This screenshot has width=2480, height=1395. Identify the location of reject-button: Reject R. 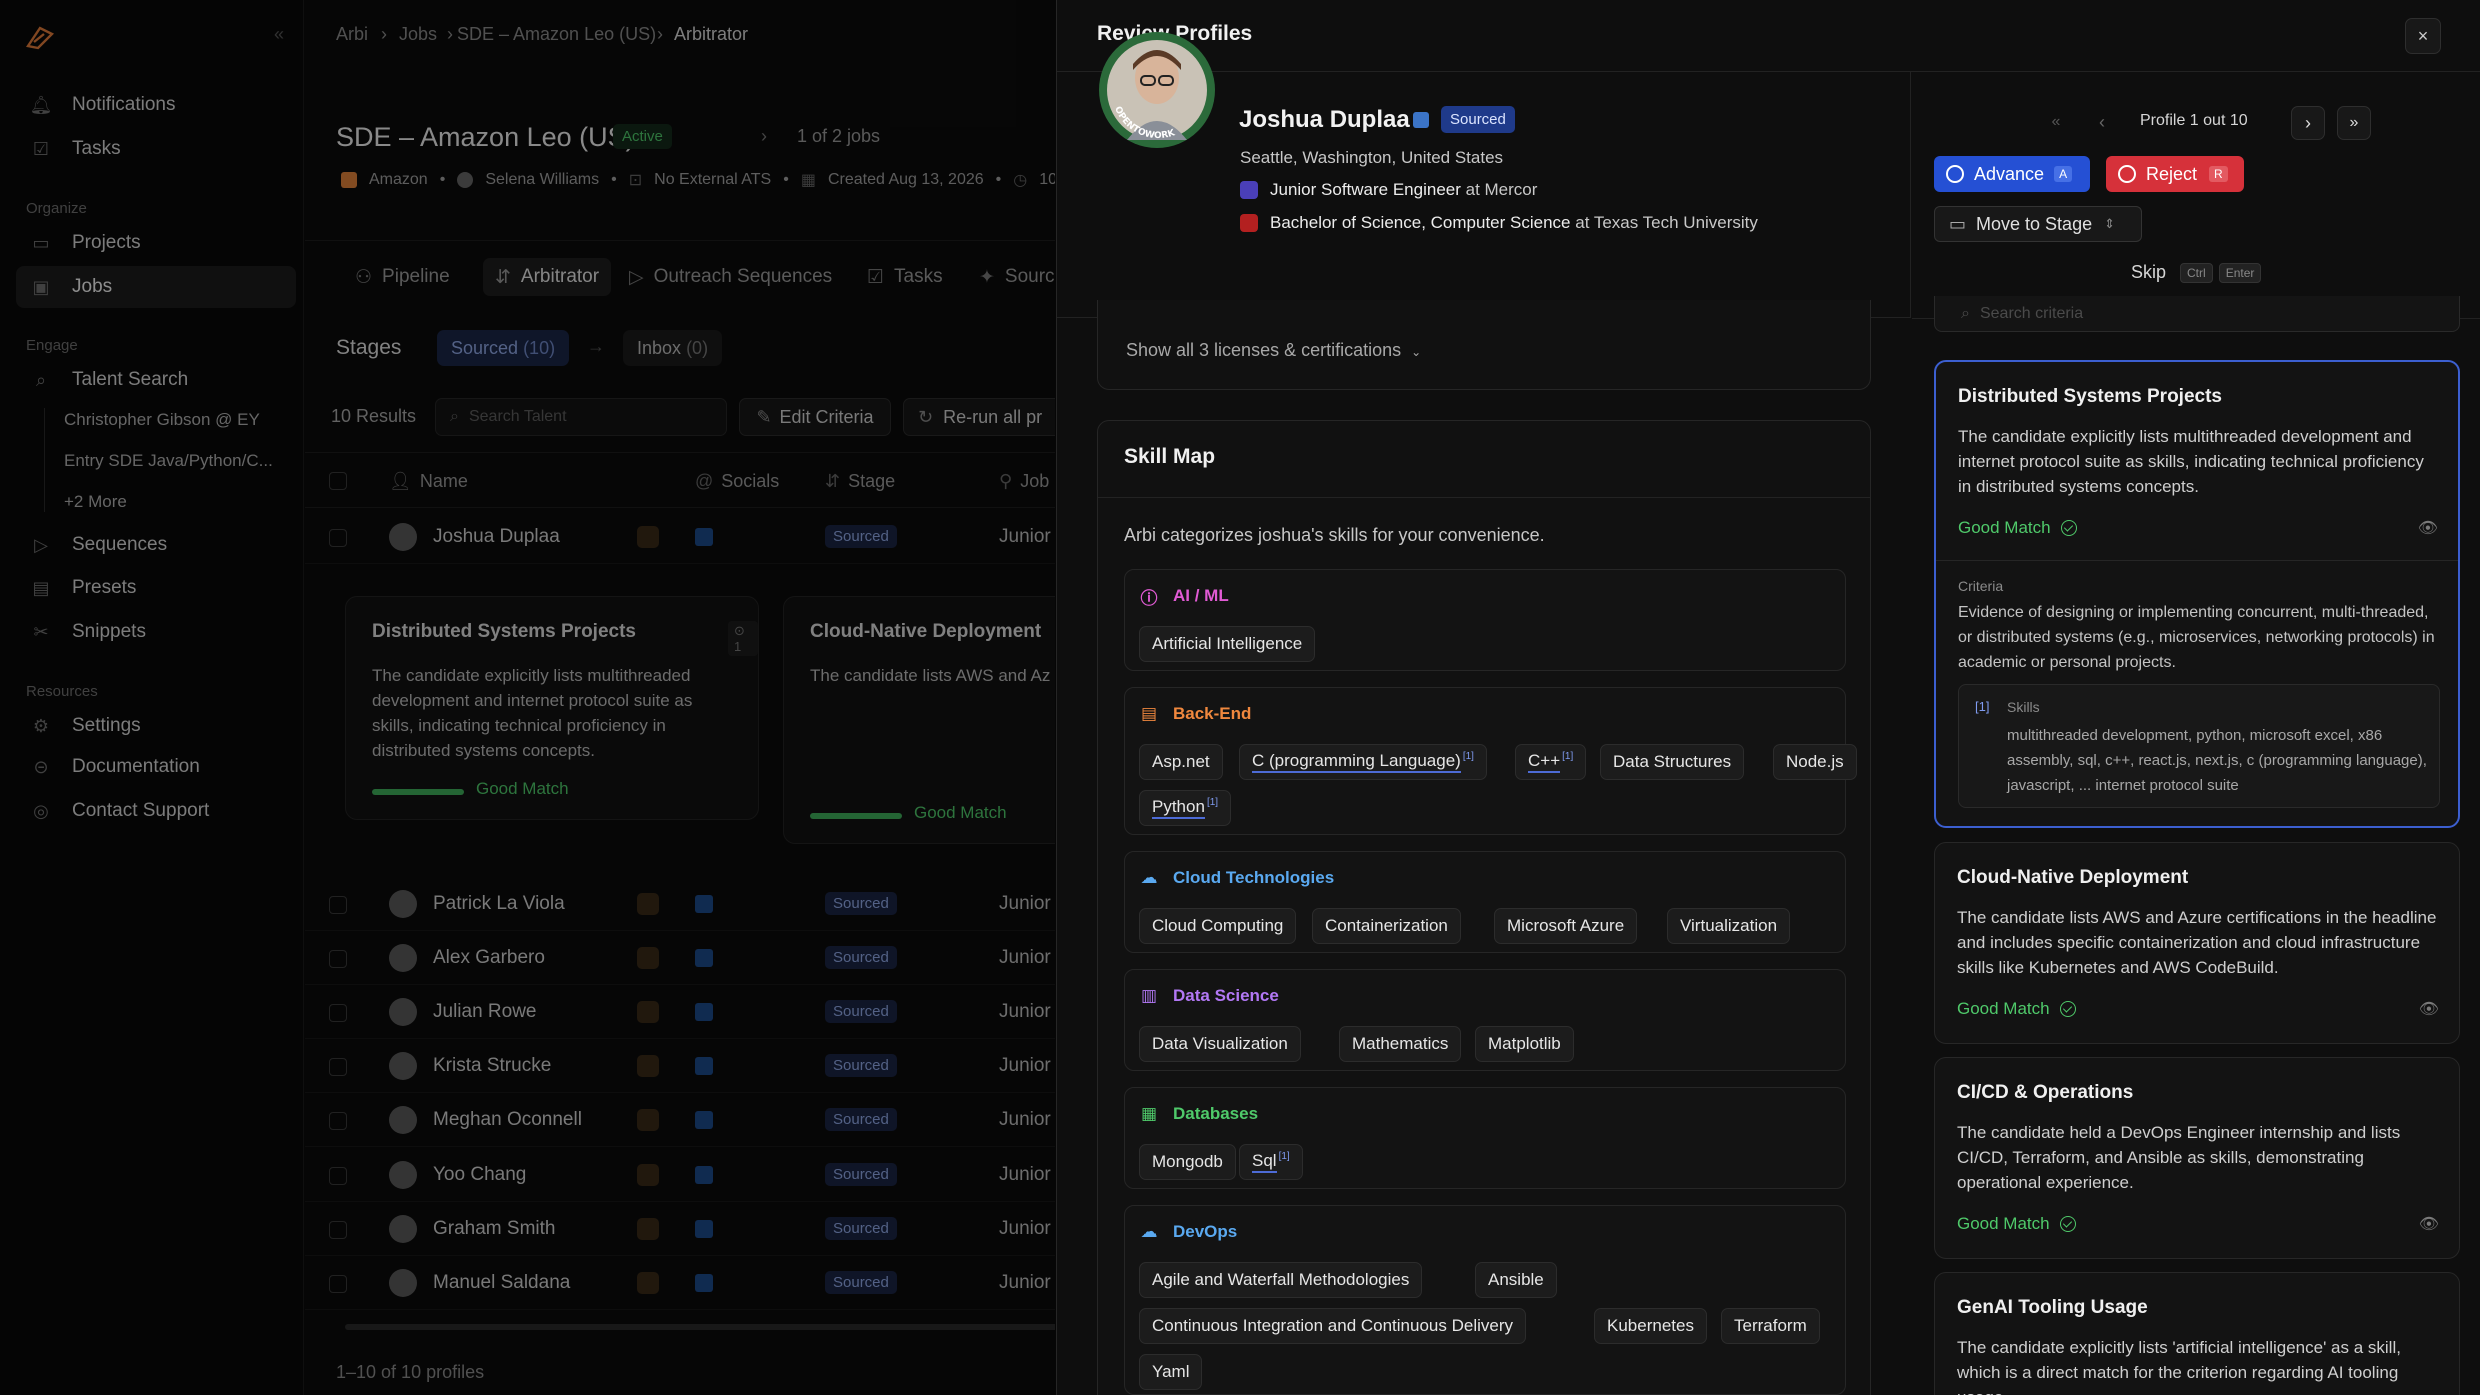
(2175, 174).